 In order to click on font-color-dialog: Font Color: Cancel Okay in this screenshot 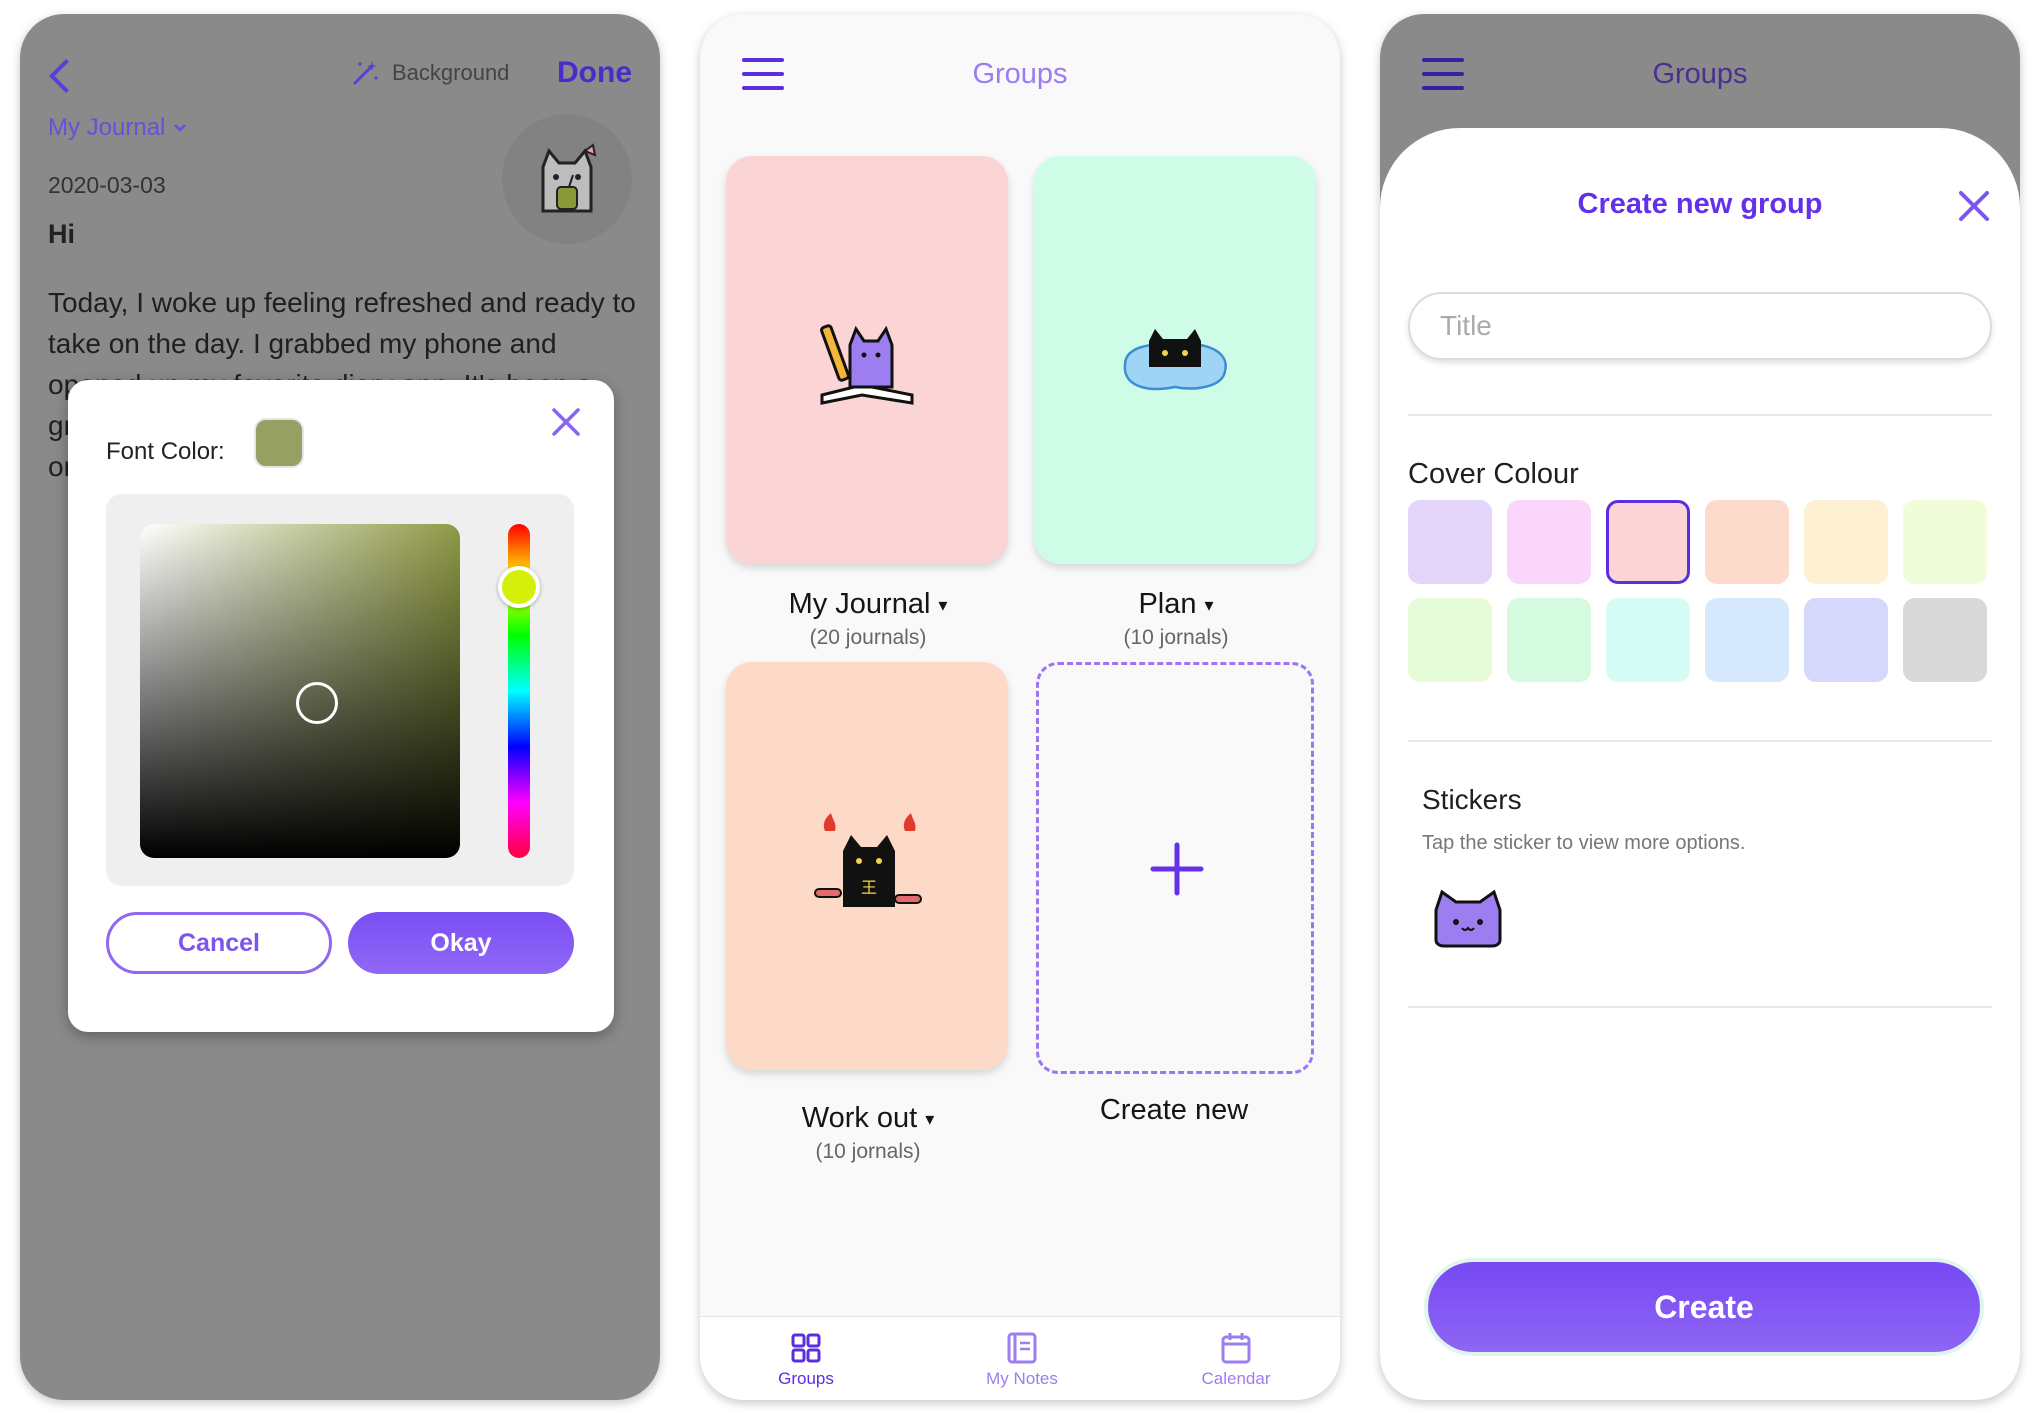, I will do `click(341, 706)`.